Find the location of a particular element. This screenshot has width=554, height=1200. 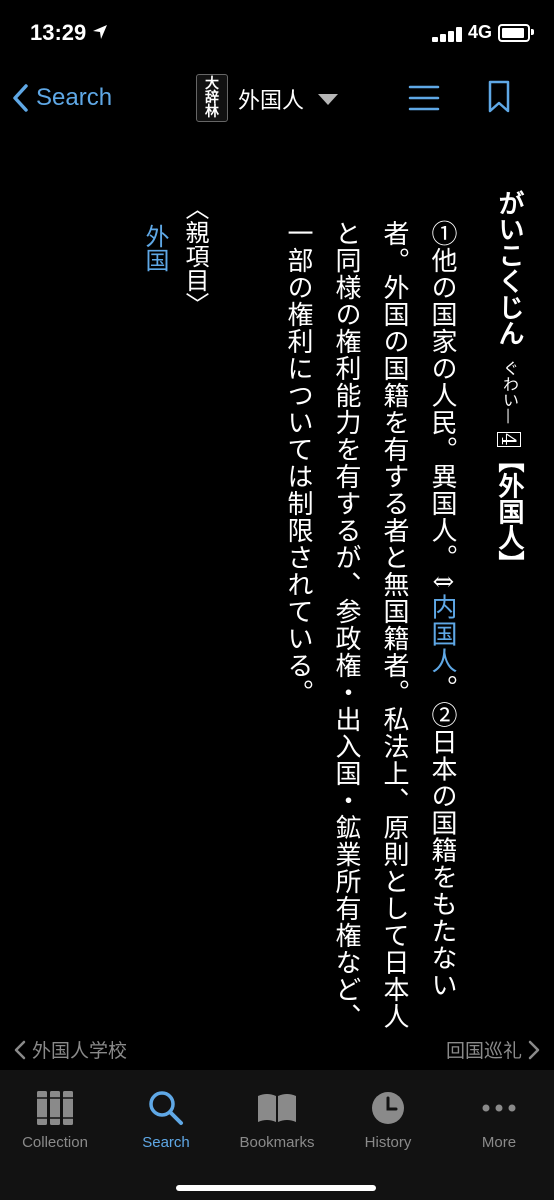

reading: ぐわい— is located at coordinates (509, 392).